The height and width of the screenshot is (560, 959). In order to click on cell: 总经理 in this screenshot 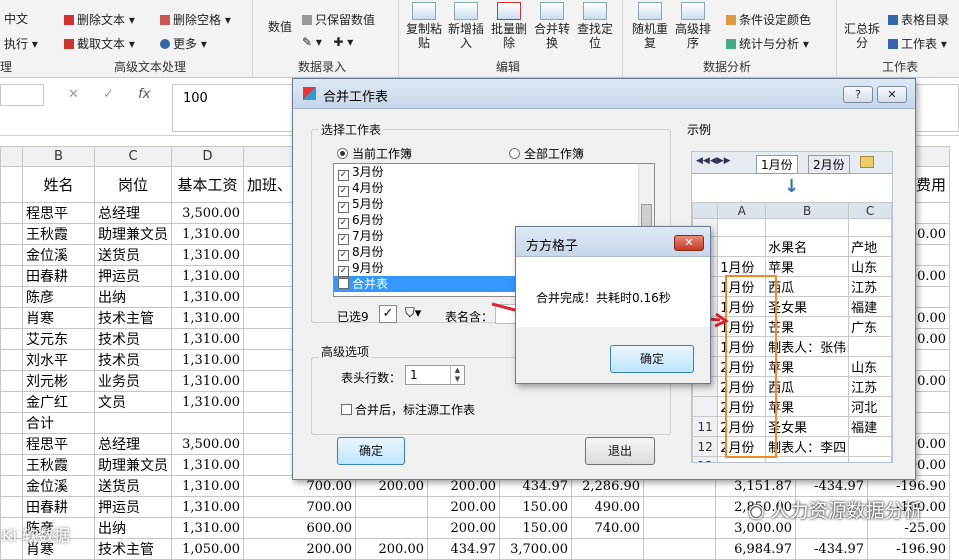, I will do `click(133, 444)`.